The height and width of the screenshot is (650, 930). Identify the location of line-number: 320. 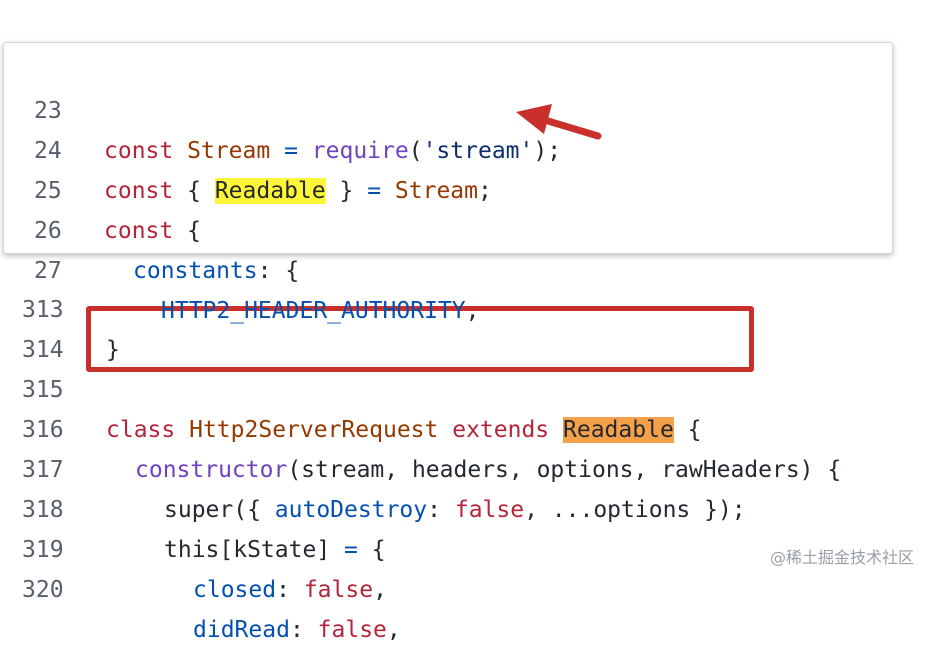
(43, 590).